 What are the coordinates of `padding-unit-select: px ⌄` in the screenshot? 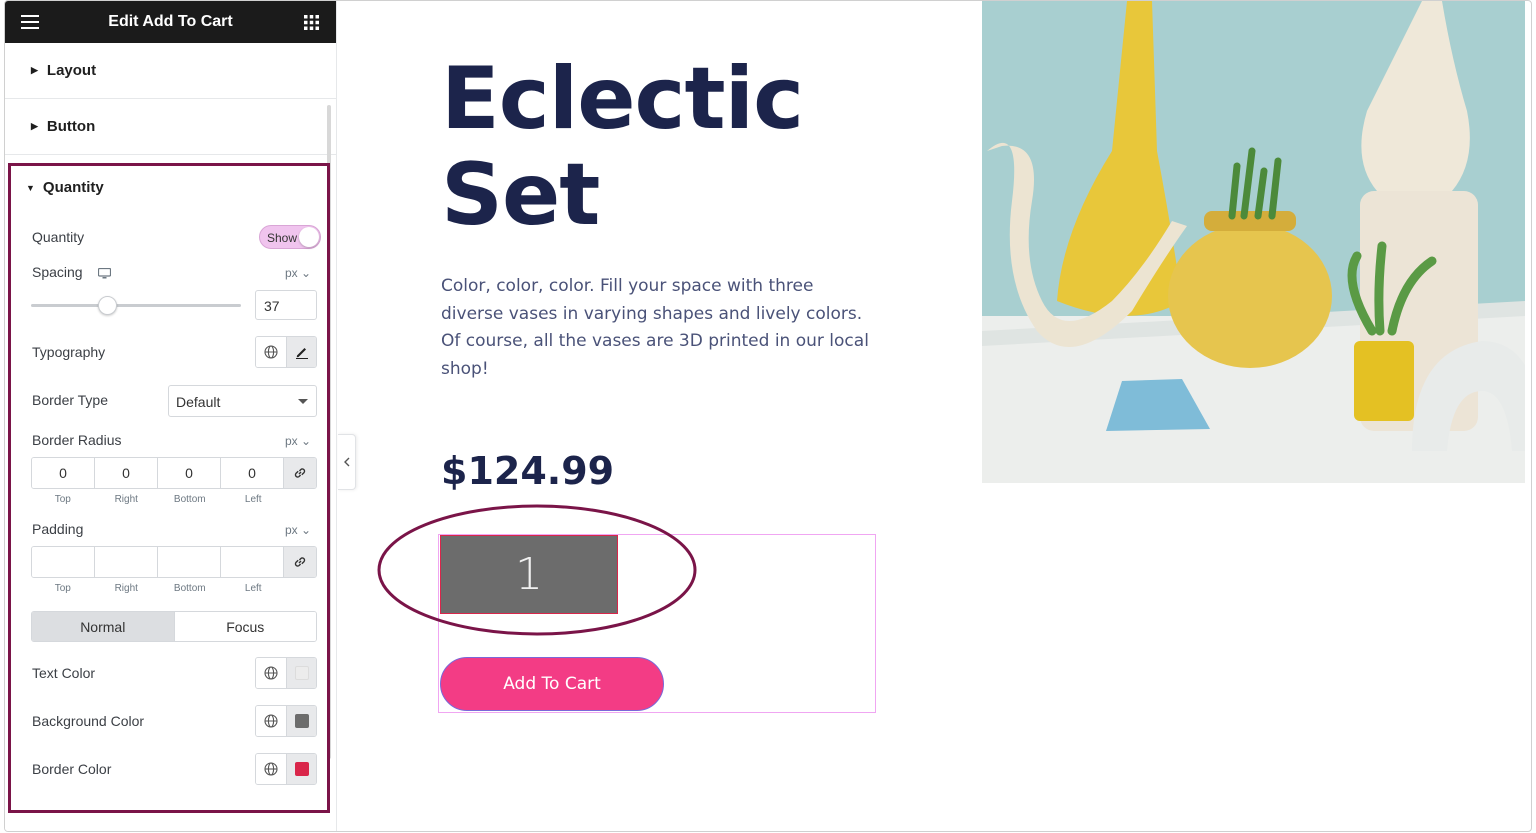 It's located at (298, 530).